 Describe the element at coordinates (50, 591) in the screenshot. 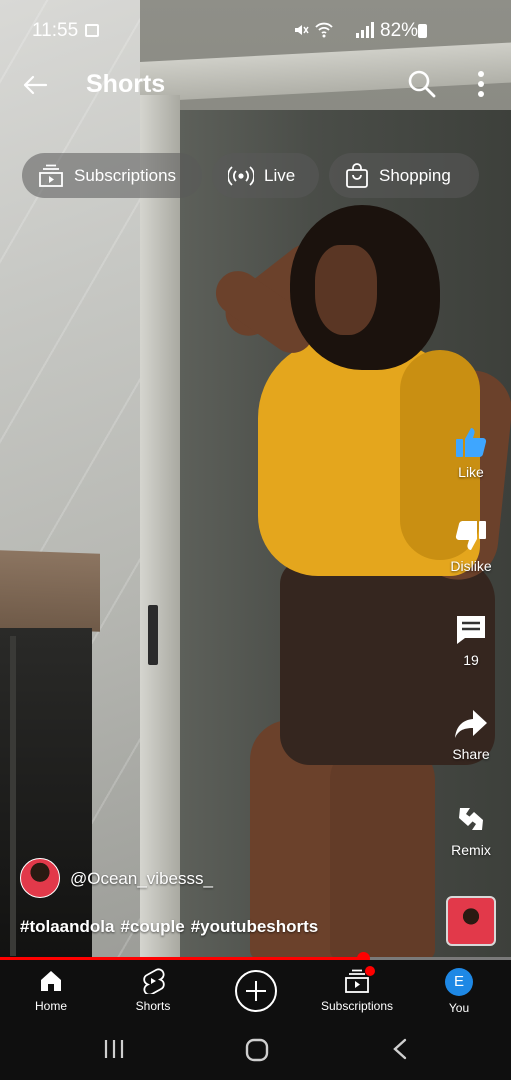

I see `counter-top` at that location.